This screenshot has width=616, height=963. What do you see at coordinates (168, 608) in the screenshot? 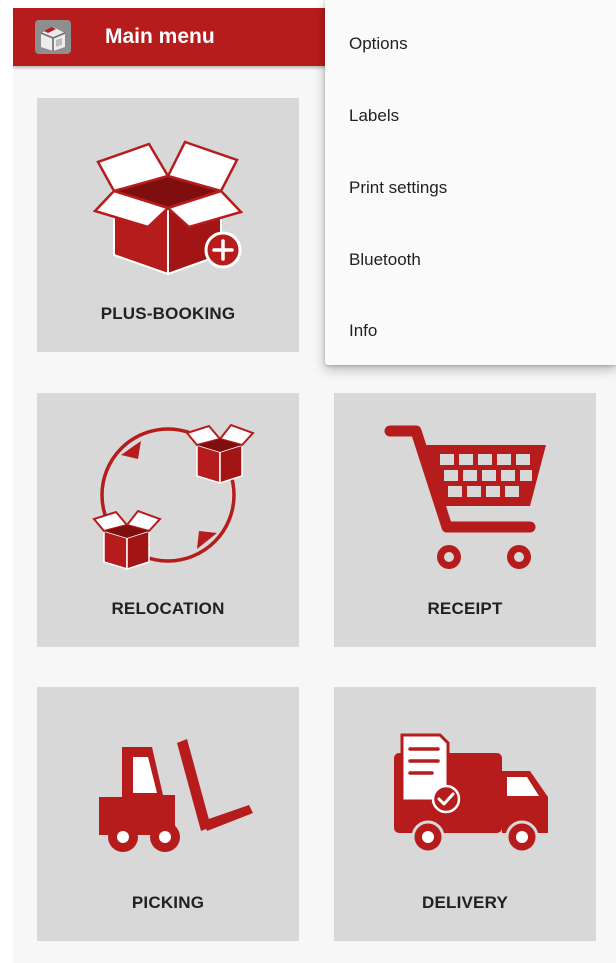
I see `tile-label: RELOCATION` at bounding box center [168, 608].